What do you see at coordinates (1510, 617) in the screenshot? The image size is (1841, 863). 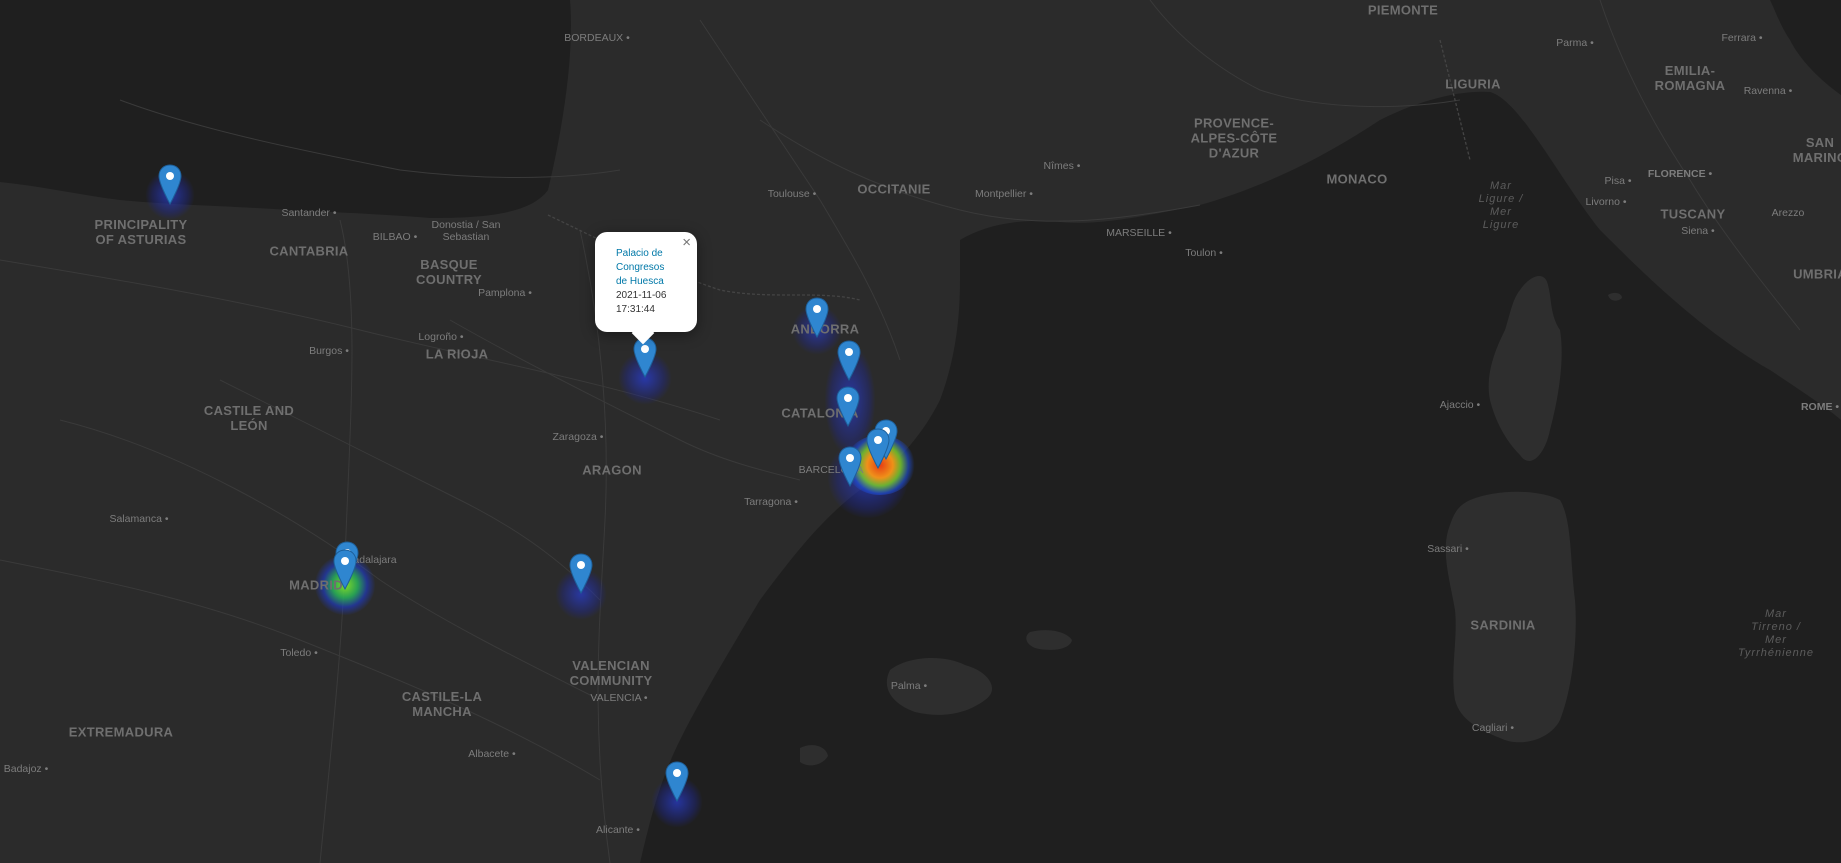 I see `sardinia-island` at bounding box center [1510, 617].